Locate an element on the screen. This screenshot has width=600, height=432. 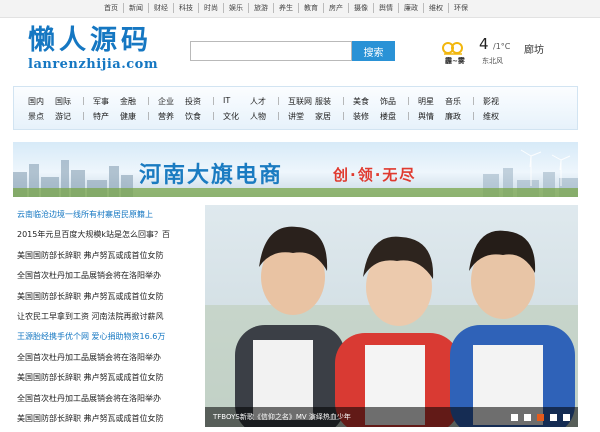
logo-domain: lanrenzhijia.com is located at coordinates (93, 64).